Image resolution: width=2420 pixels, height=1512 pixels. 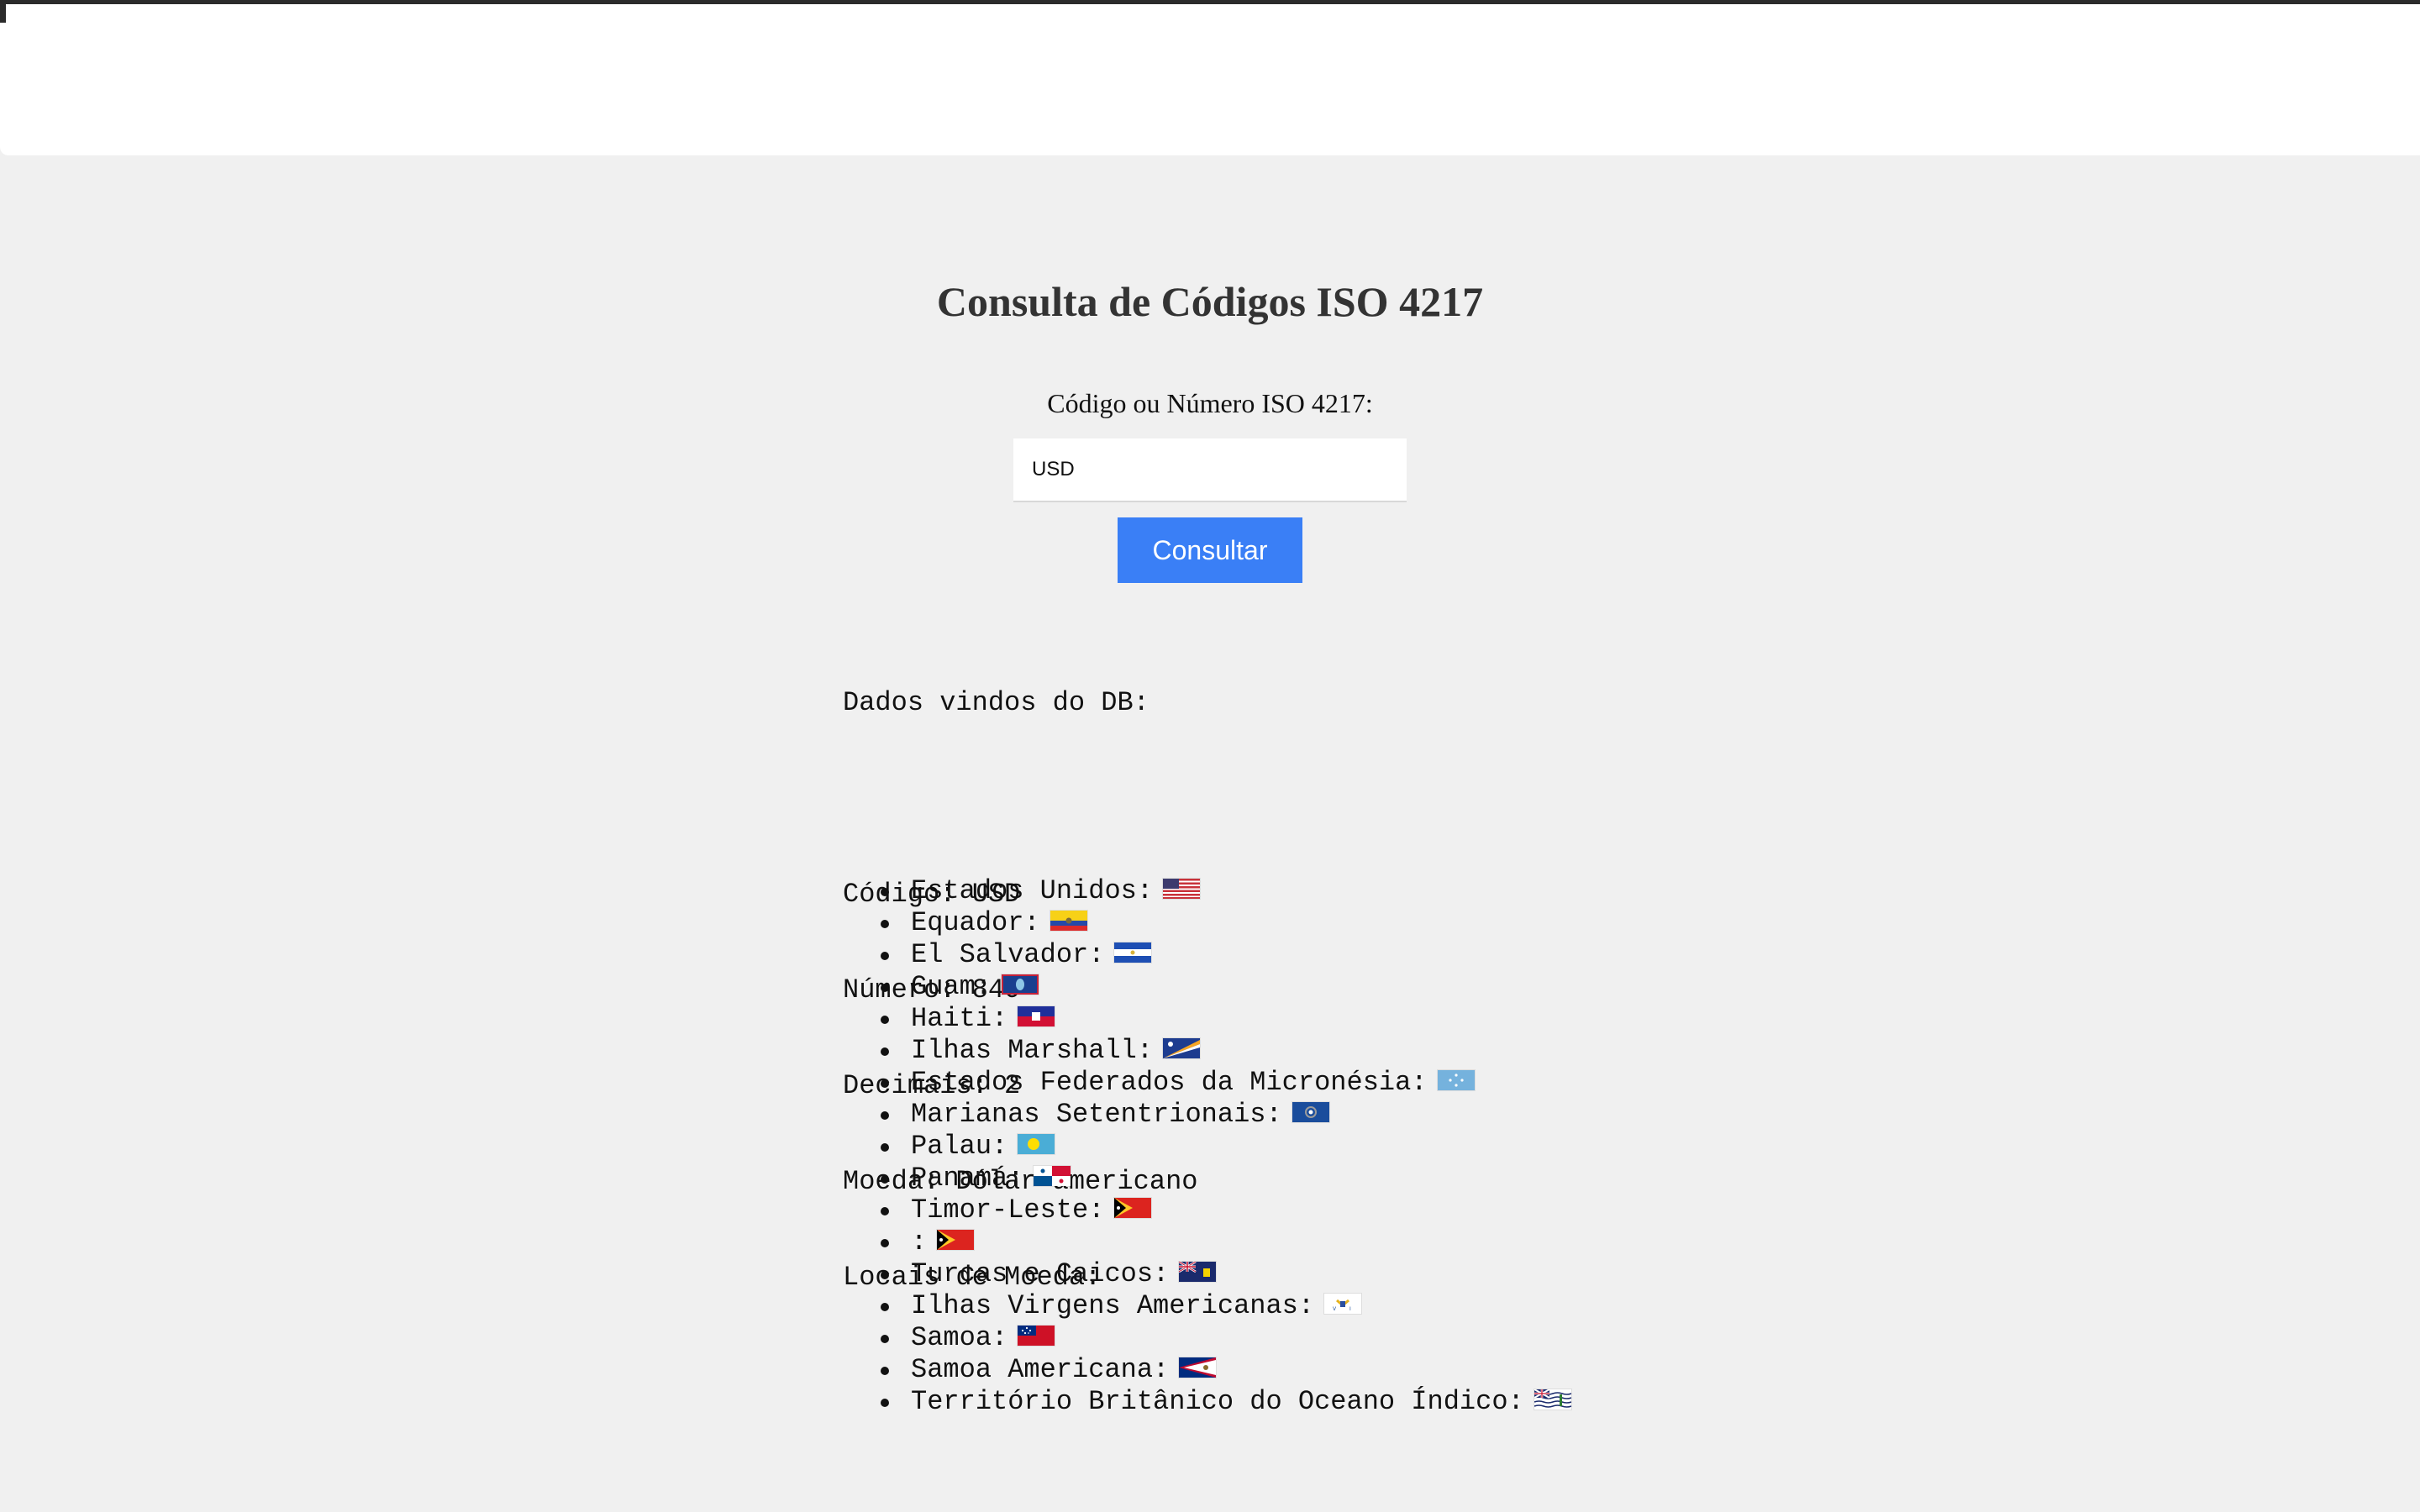 I want to click on us-virgin-islands-flag-icon: VI, so click(x=1343, y=1303).